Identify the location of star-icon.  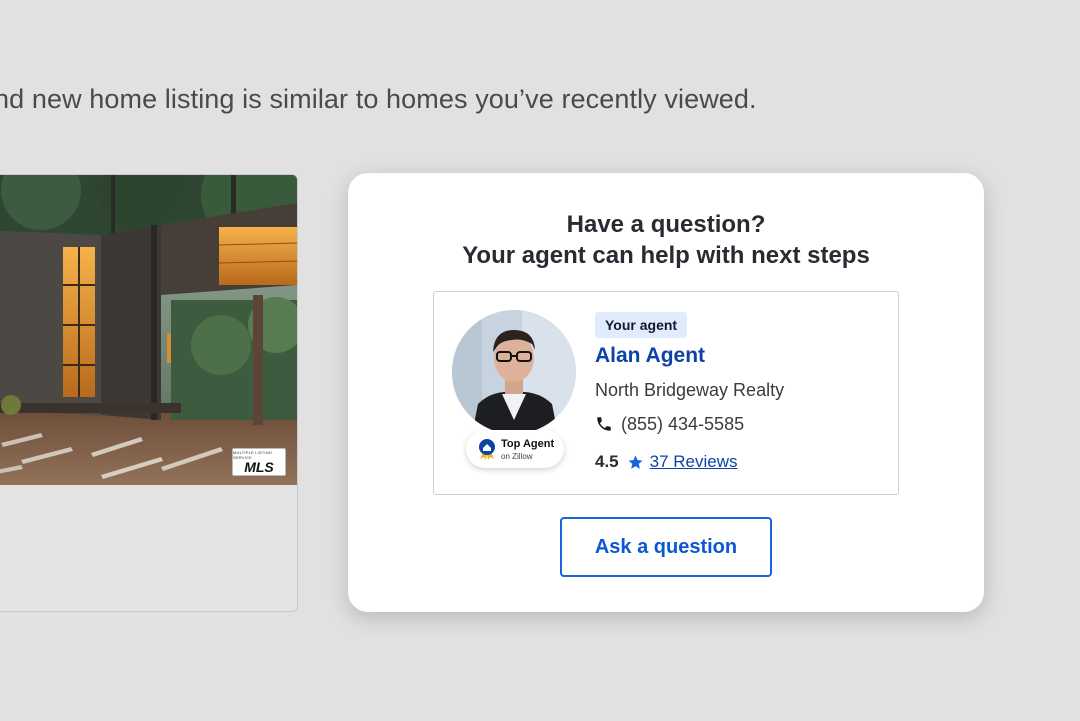
(635, 461).